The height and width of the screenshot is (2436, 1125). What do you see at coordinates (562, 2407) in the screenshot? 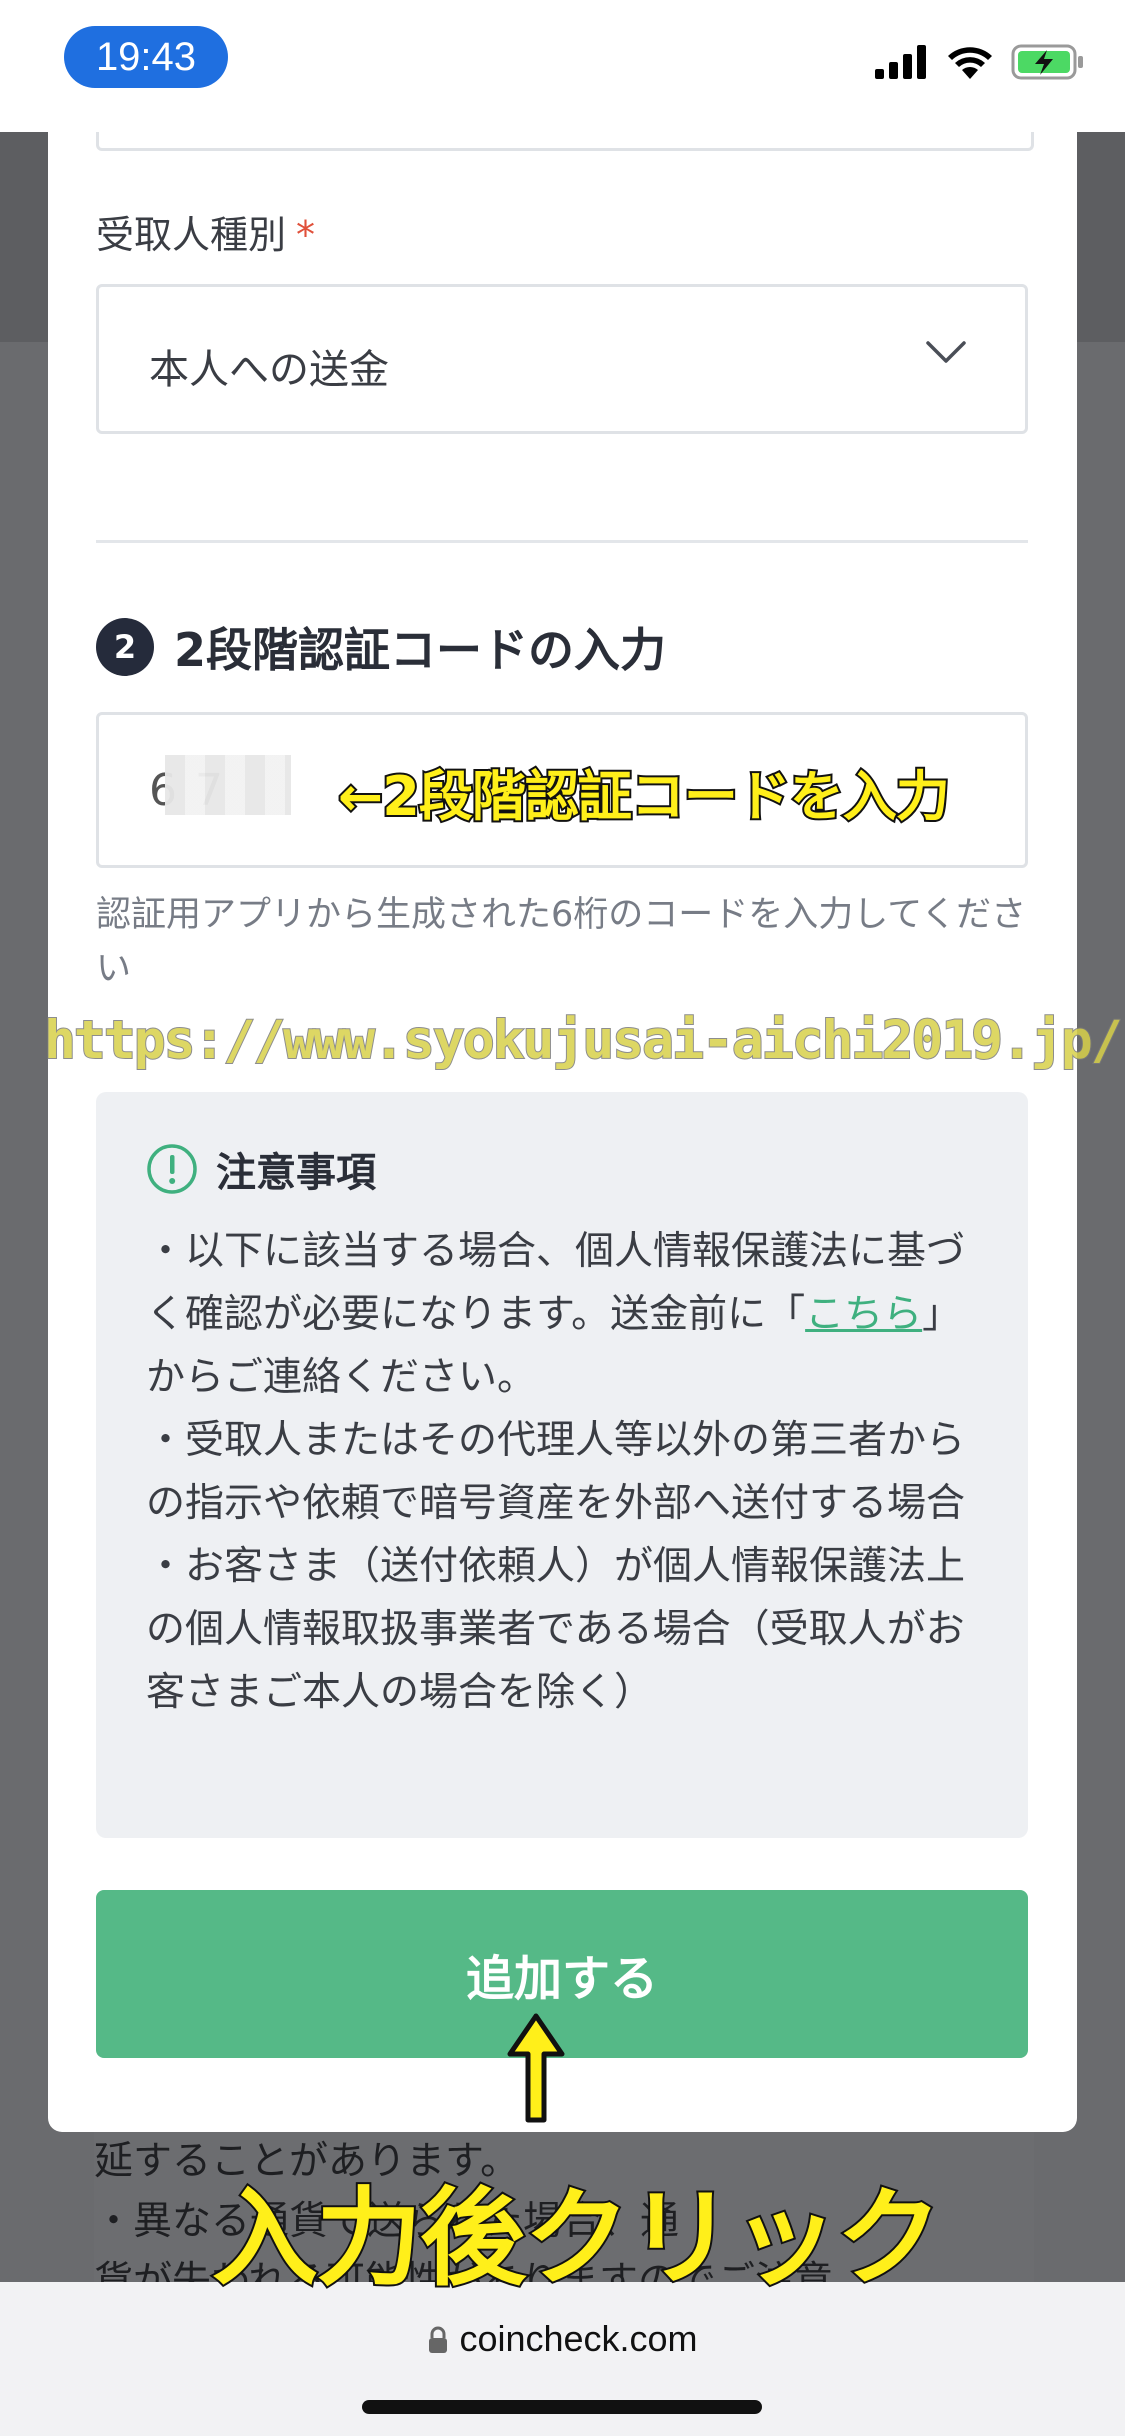
I see `home-indicator` at bounding box center [562, 2407].